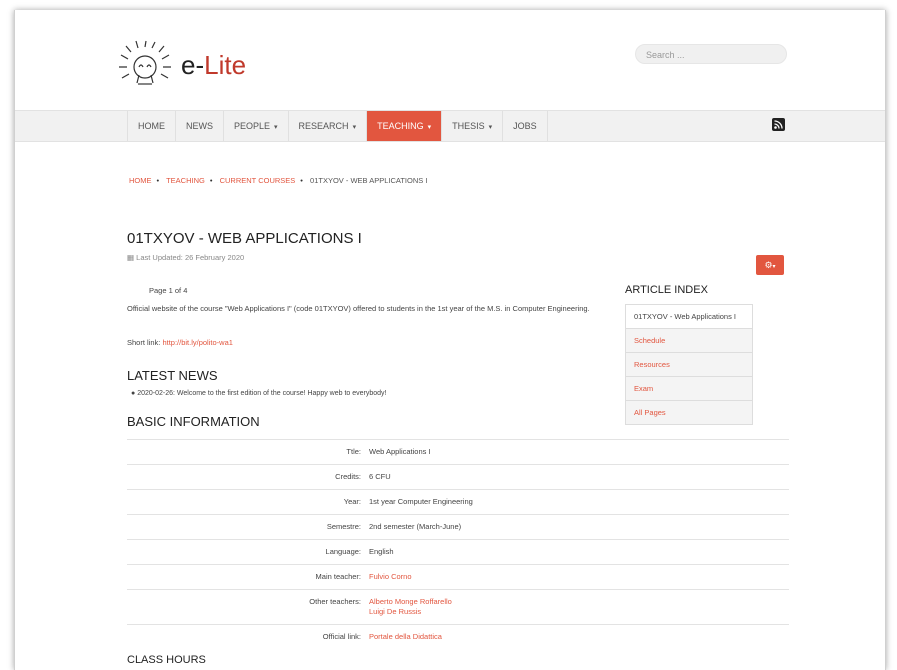  I want to click on article-index-item: All Pages, so click(689, 412).